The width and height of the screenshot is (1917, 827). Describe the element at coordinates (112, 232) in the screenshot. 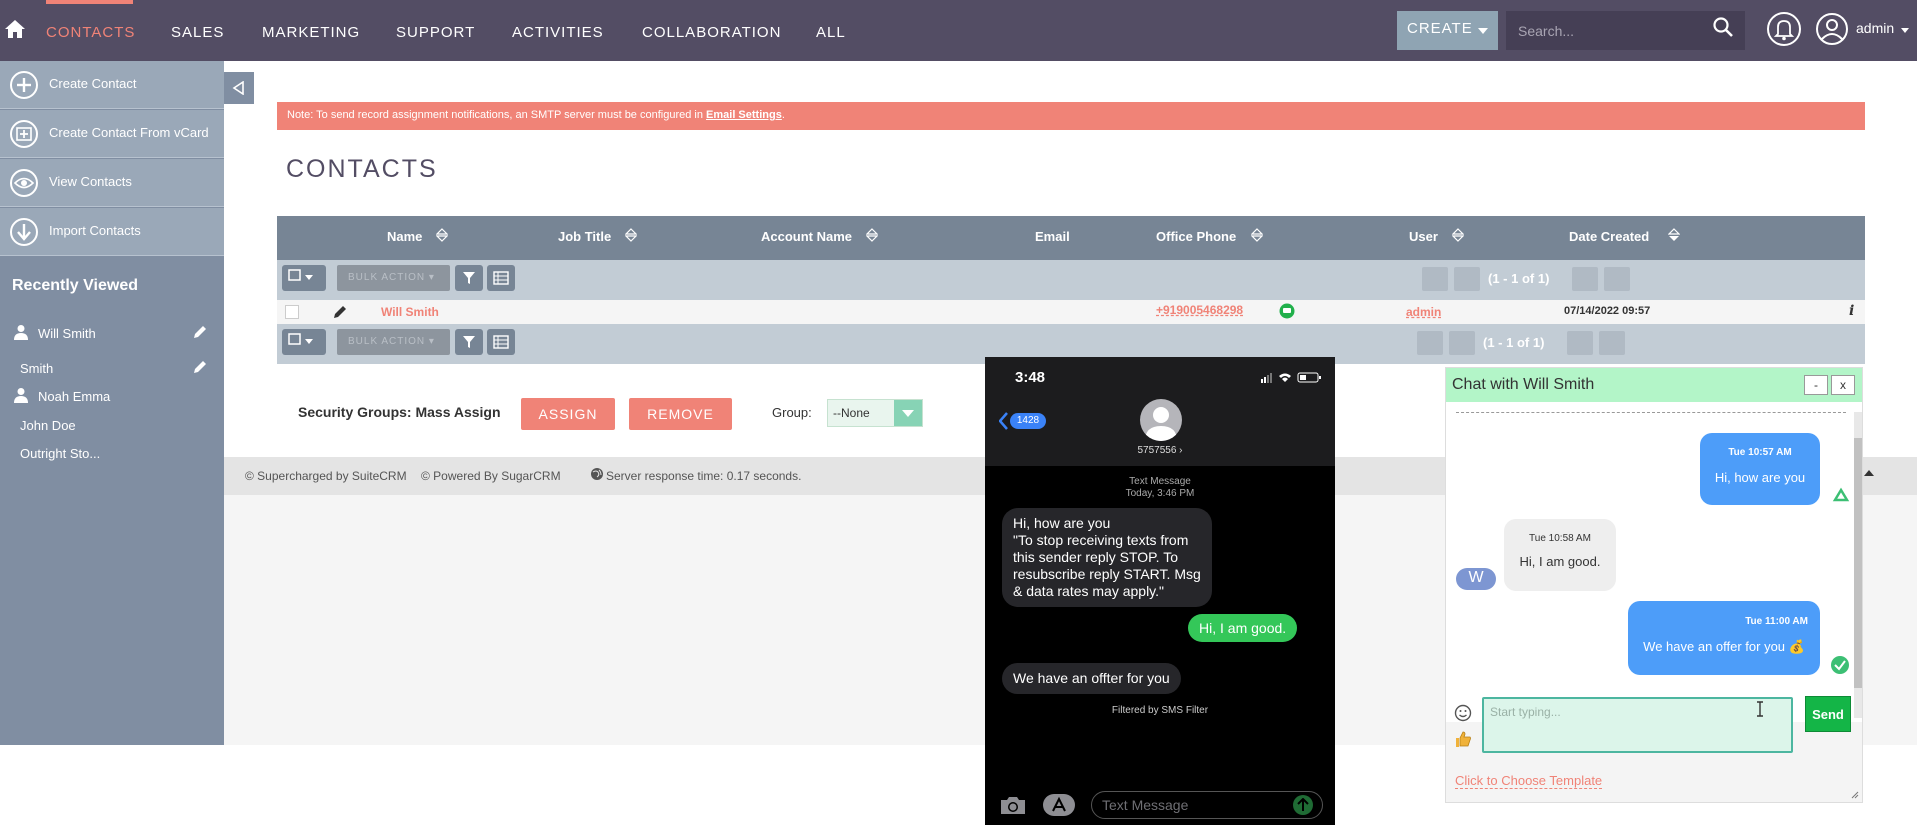

I see `sidebar-import-contacts: Import Contacts` at that location.